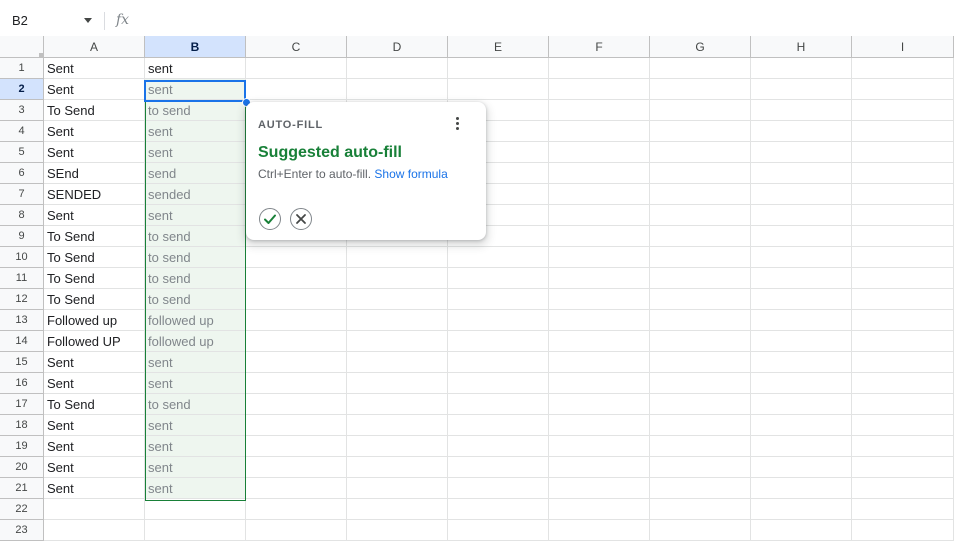  I want to click on cell-i6, so click(903, 173).